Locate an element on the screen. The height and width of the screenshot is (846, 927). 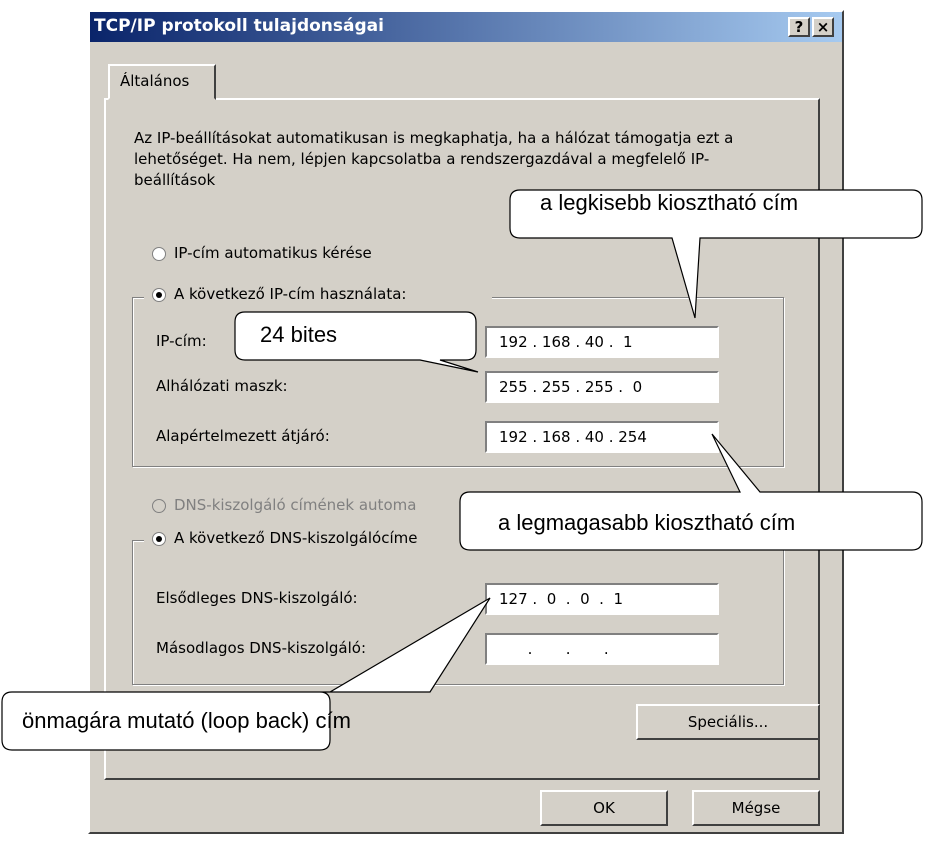
dns-manual-label: A következő DNS-kiszolgálócíme is located at coordinates (295, 538).